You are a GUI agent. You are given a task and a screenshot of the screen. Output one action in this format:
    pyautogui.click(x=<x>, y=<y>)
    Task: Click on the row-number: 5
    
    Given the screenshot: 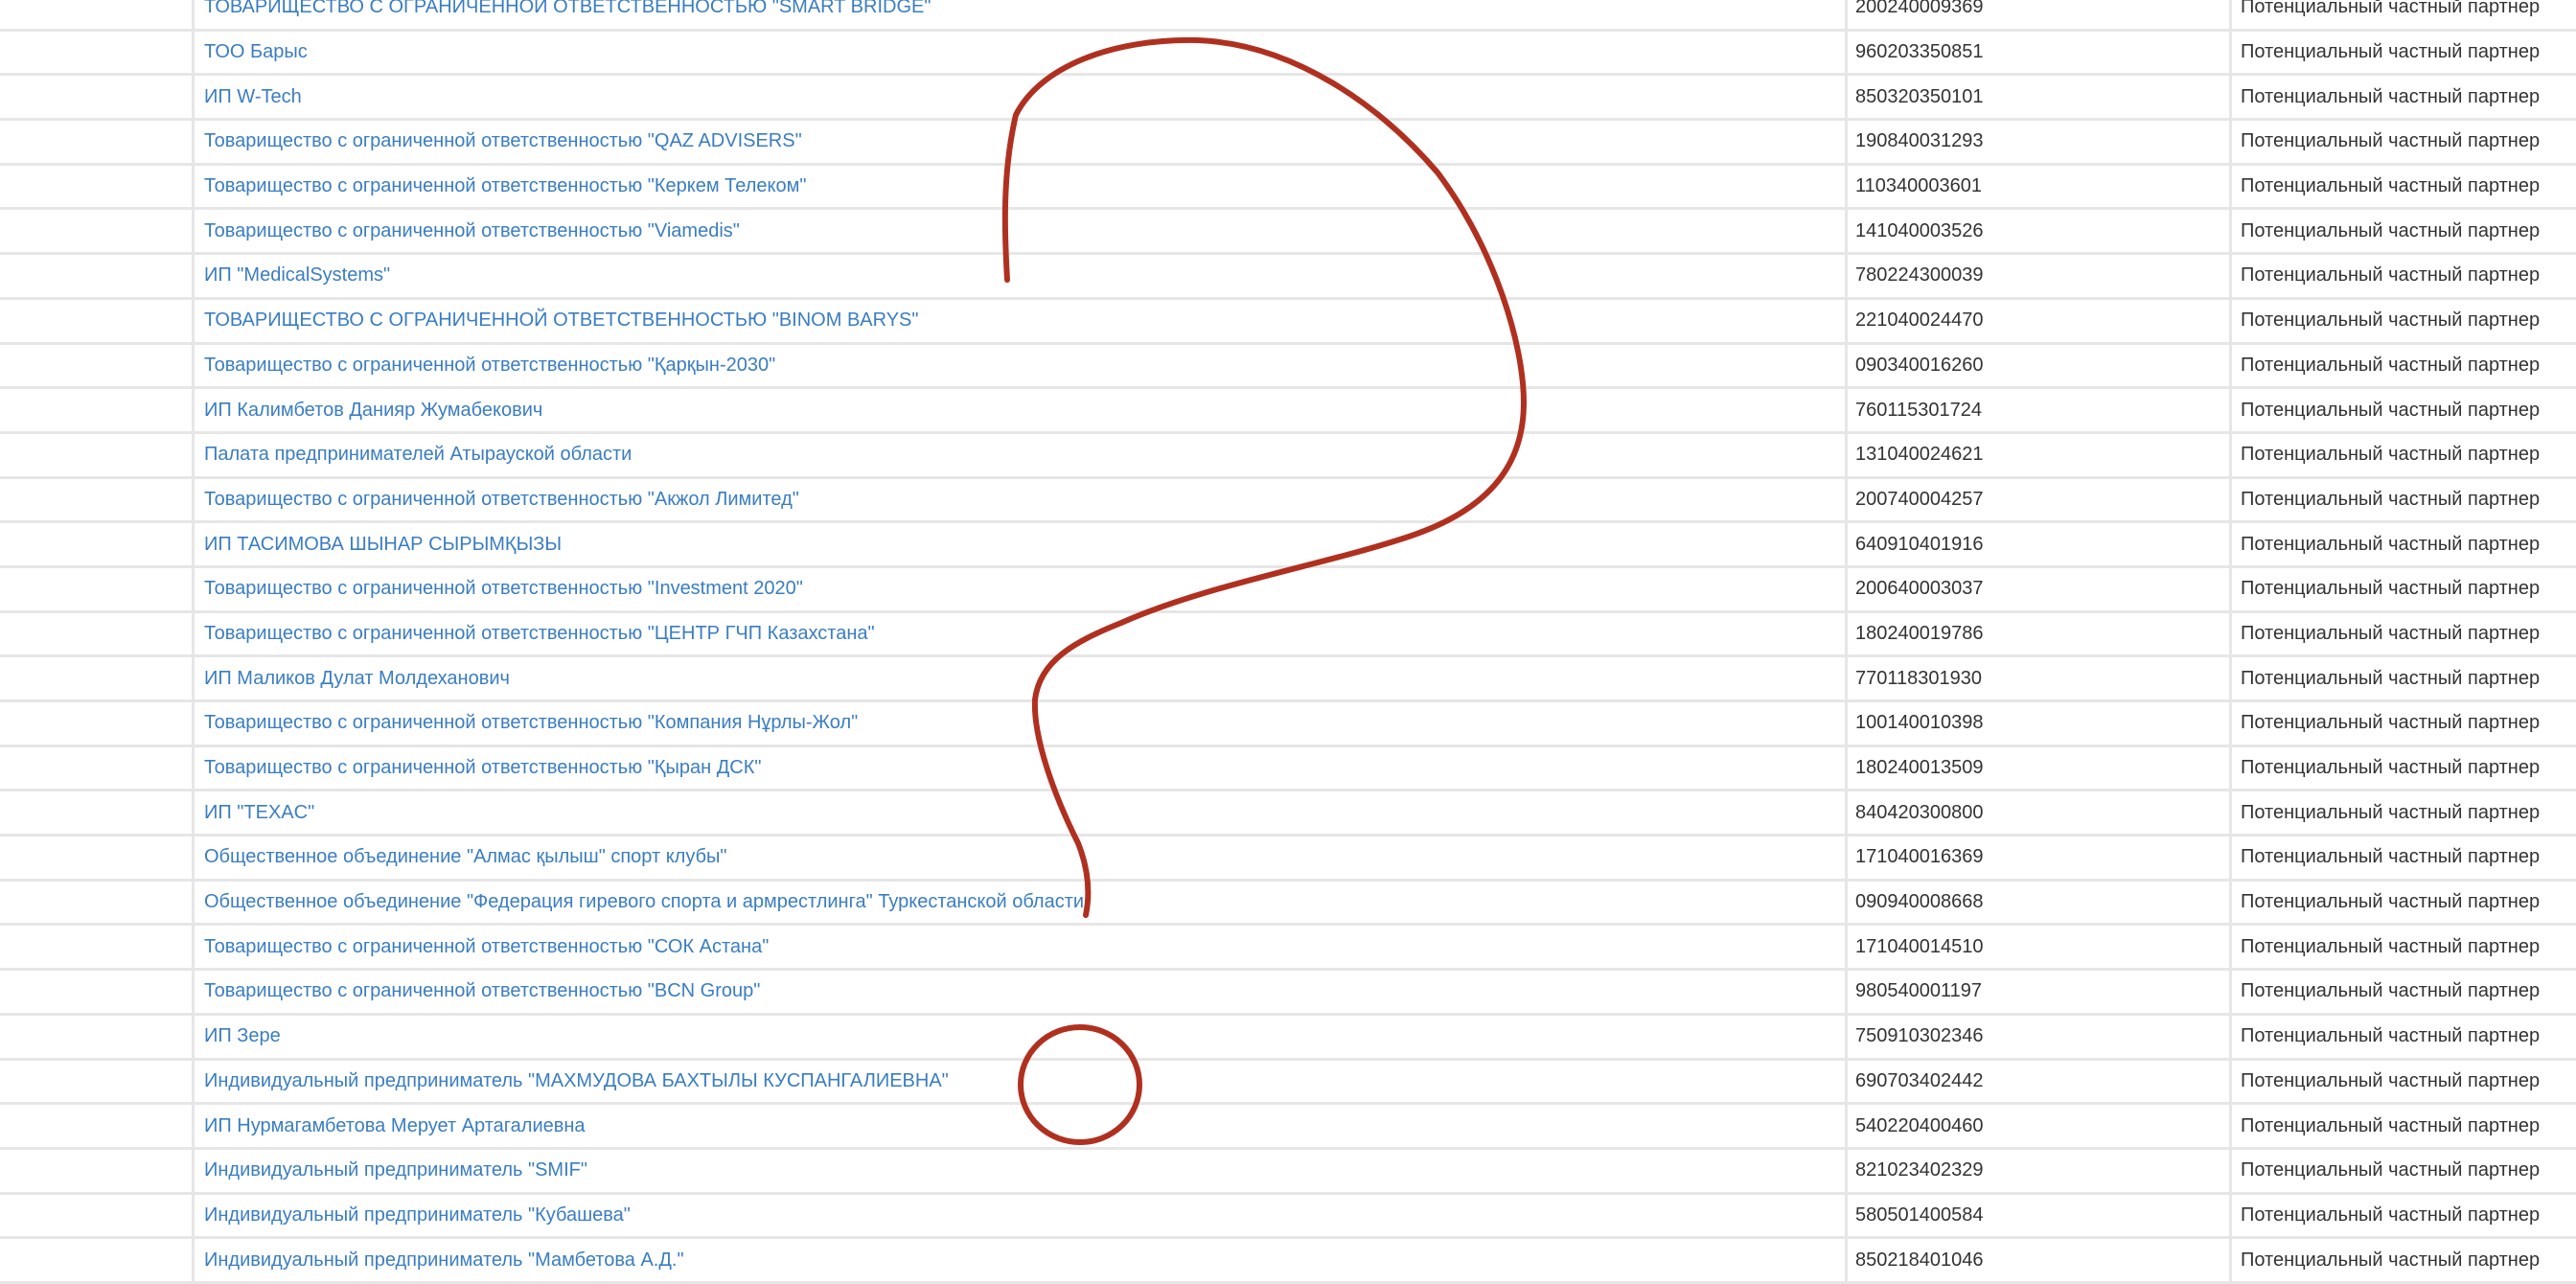 What is the action you would take?
    pyautogui.click(x=97, y=947)
    